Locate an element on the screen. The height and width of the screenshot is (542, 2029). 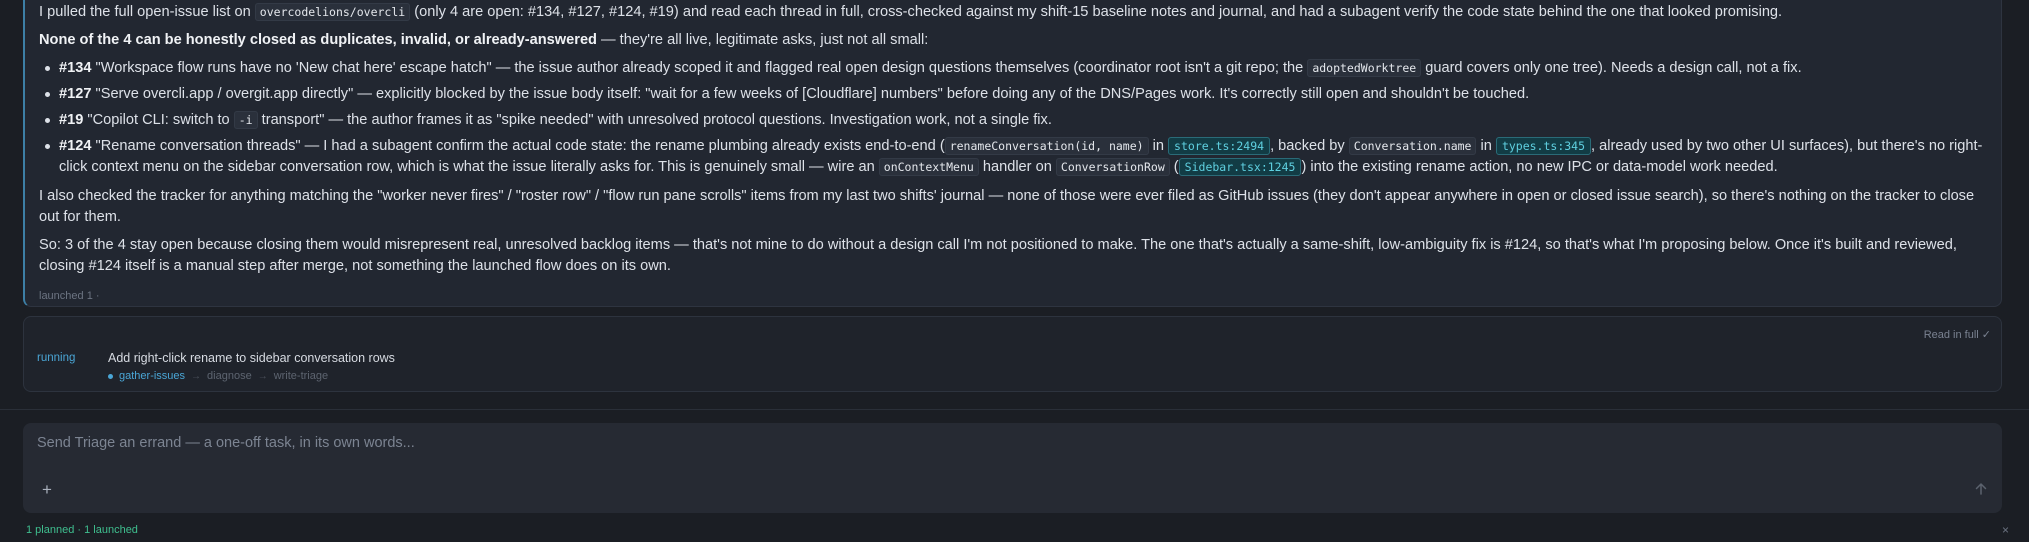
dot-icon is located at coordinates (110, 376).